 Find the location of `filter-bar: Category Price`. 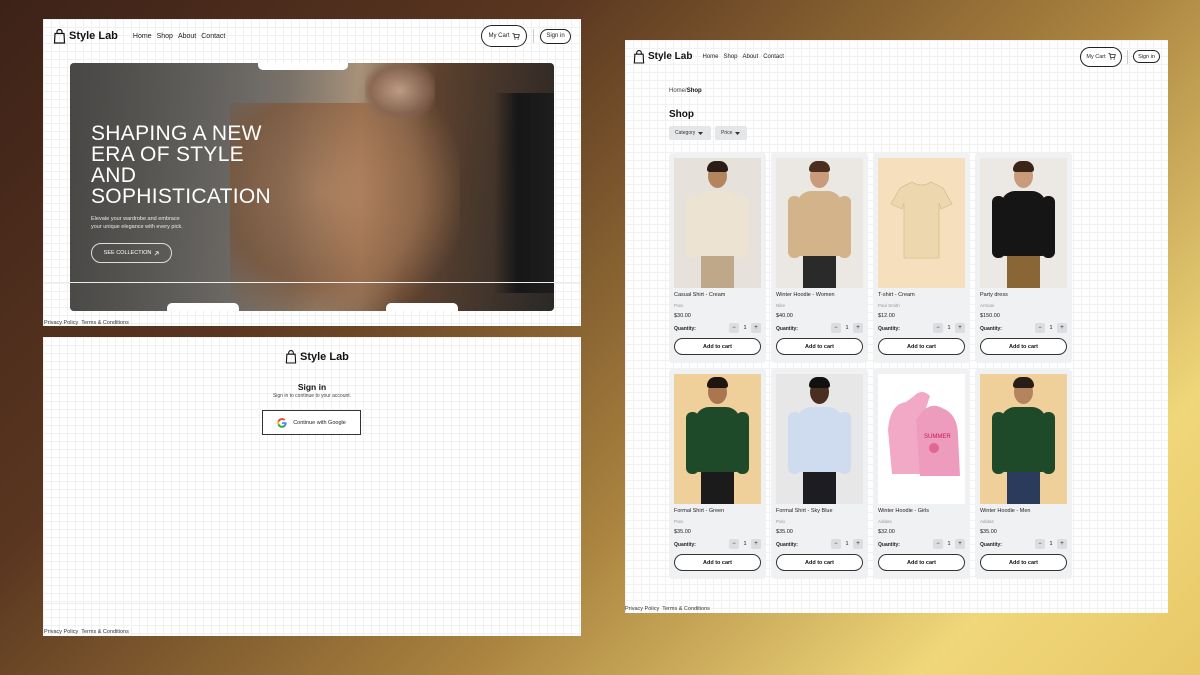

filter-bar: Category Price is located at coordinates (708, 133).